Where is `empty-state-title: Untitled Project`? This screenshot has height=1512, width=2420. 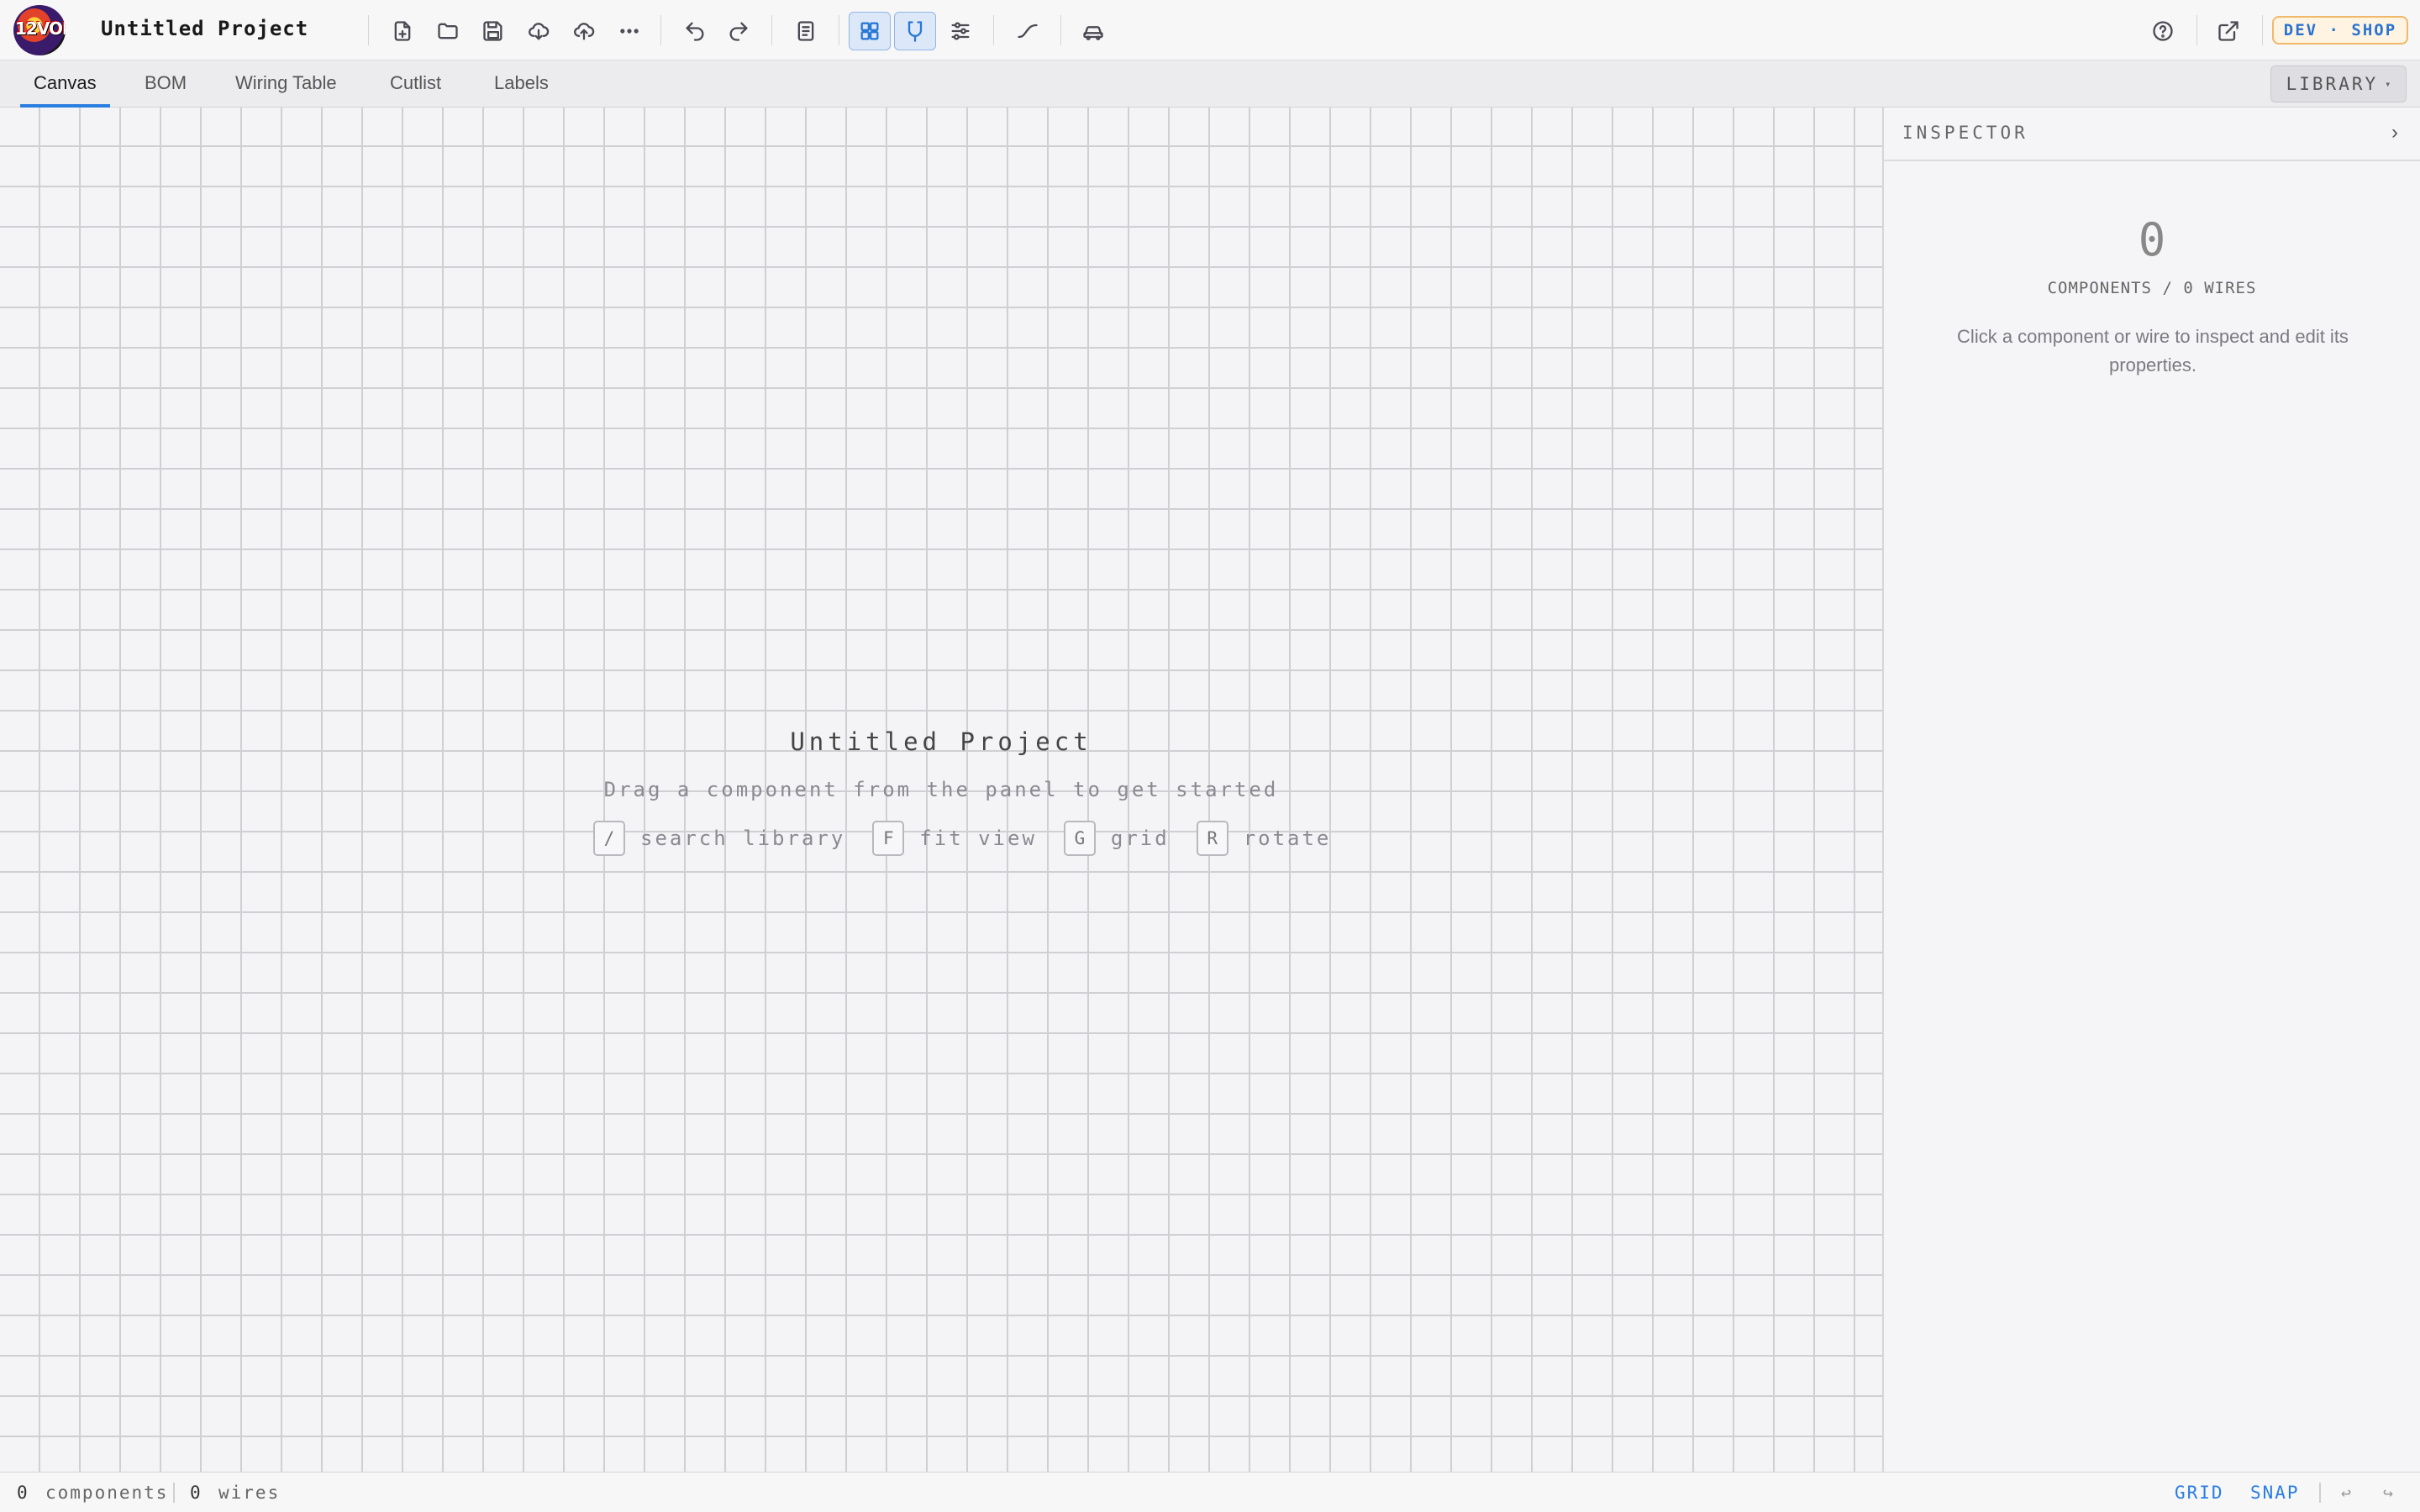 empty-state-title: Untitled Project is located at coordinates (941, 741).